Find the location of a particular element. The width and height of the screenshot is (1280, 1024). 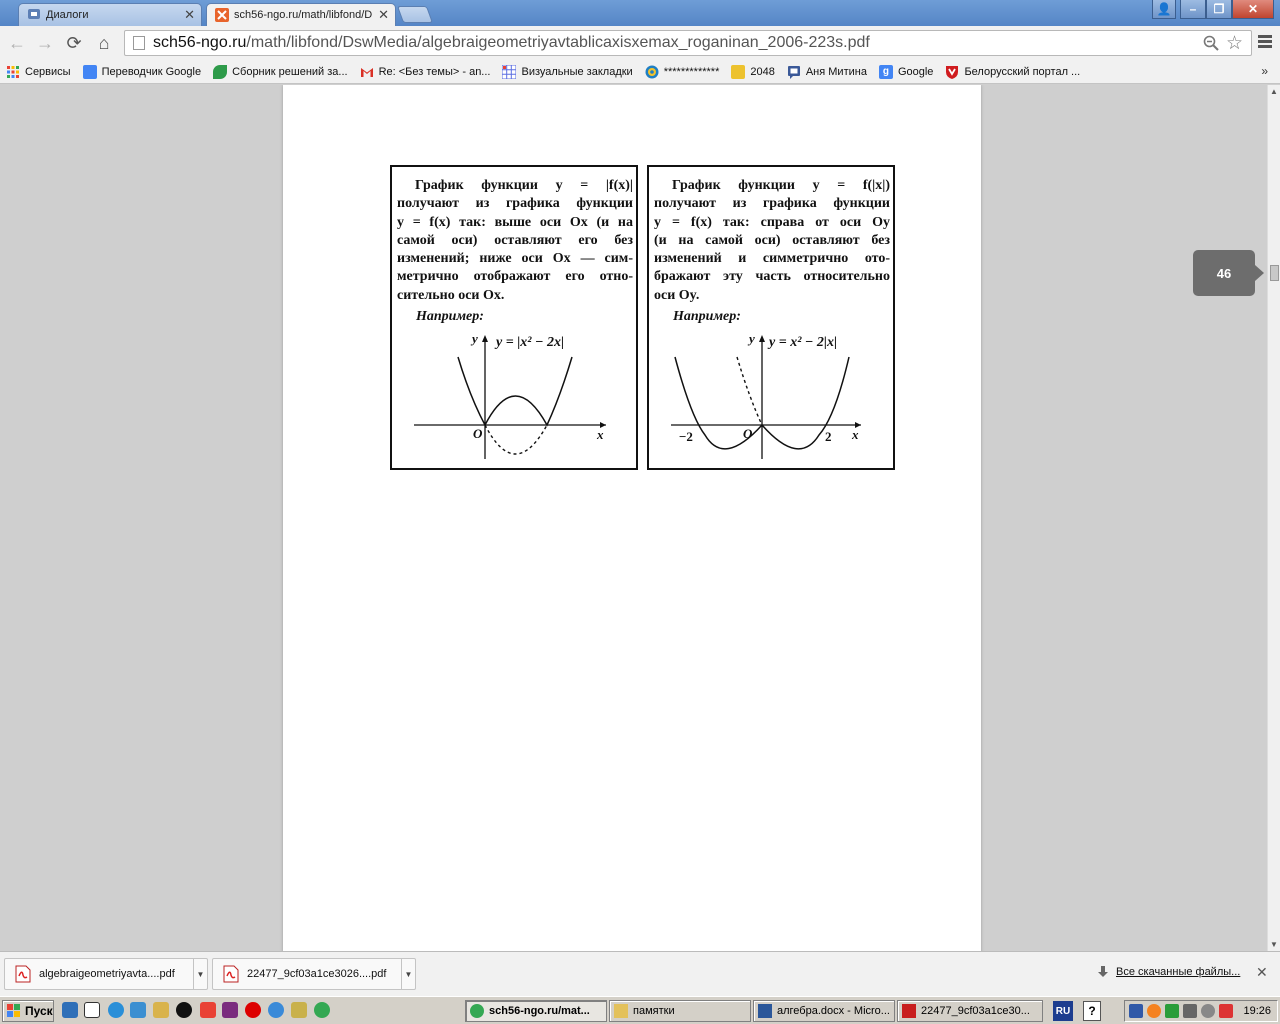

minimize-button: – is located at coordinates (1193, 9).